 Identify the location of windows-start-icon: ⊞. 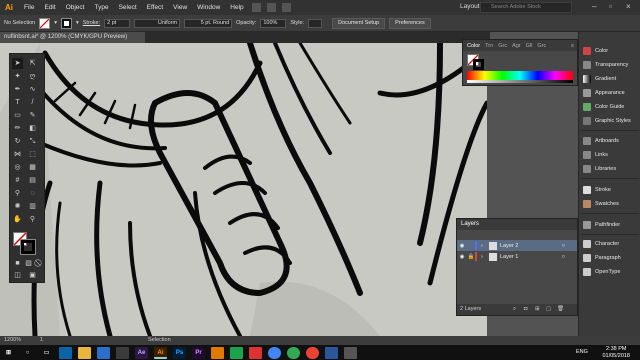
(8, 353).